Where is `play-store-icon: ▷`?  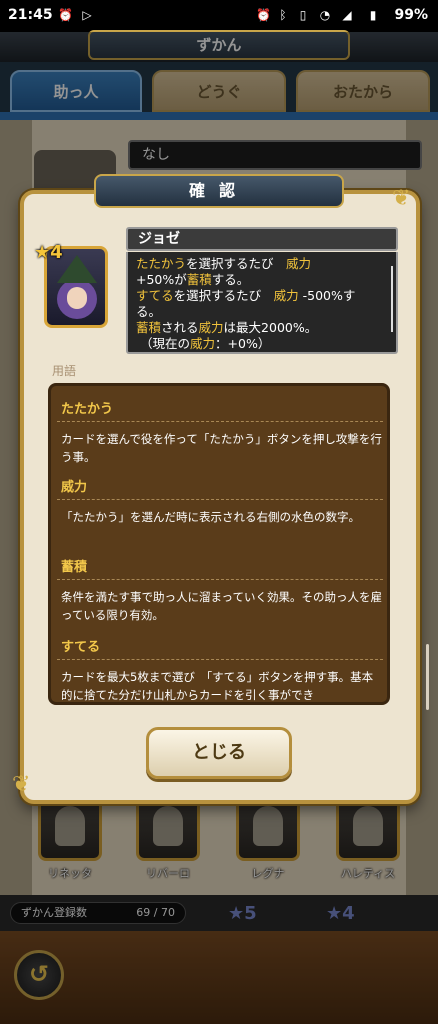 play-store-icon: ▷ is located at coordinates (87, 15).